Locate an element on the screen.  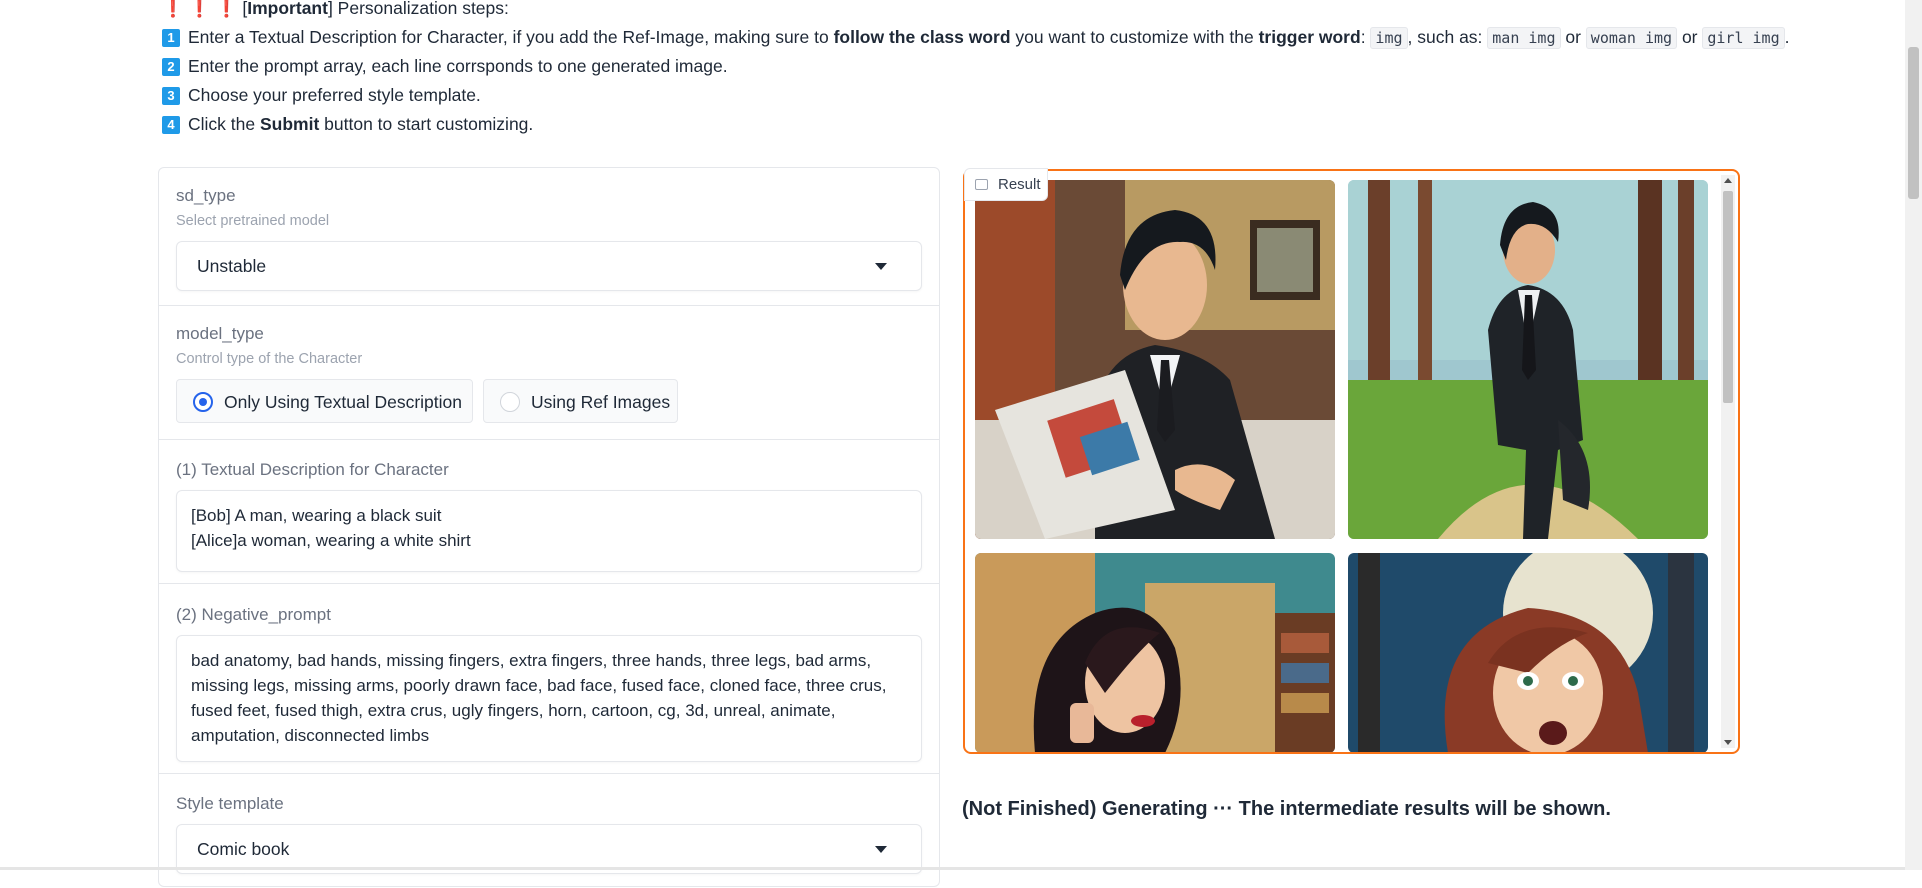
keycap-1-icon: 1 is located at coordinates (171, 38).